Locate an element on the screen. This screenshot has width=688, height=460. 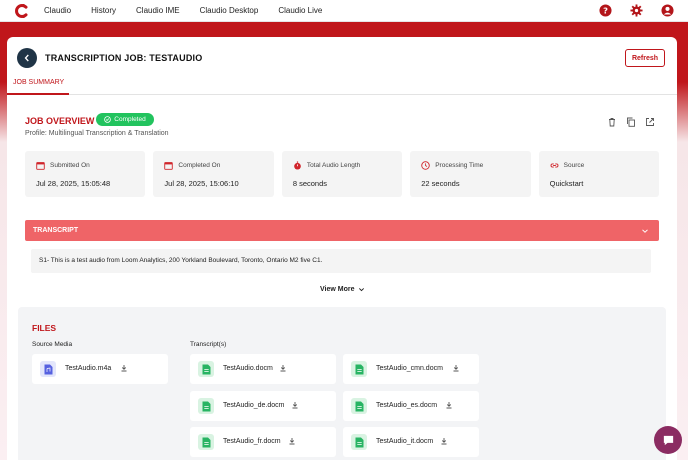
file-name: TestAudio_cmn.docm is located at coordinates (409, 368).